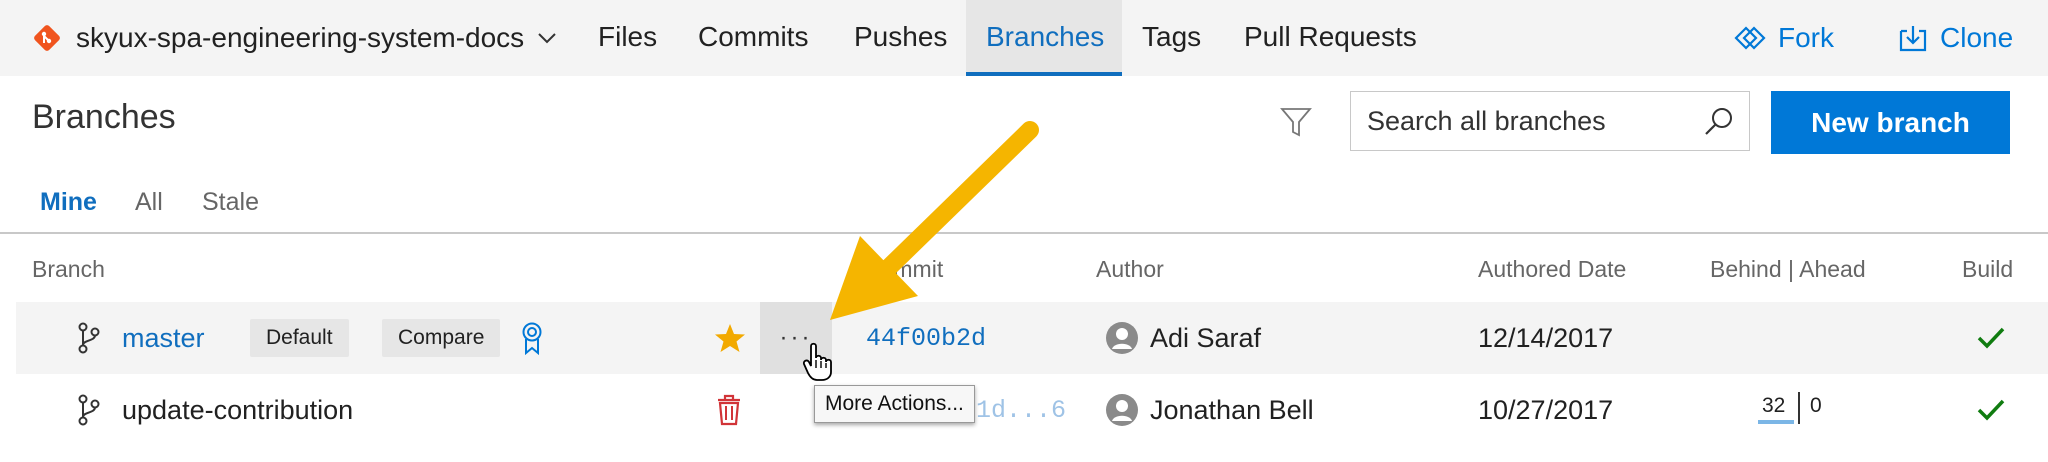  What do you see at coordinates (104, 117) in the screenshot?
I see `page-title: Branches` at bounding box center [104, 117].